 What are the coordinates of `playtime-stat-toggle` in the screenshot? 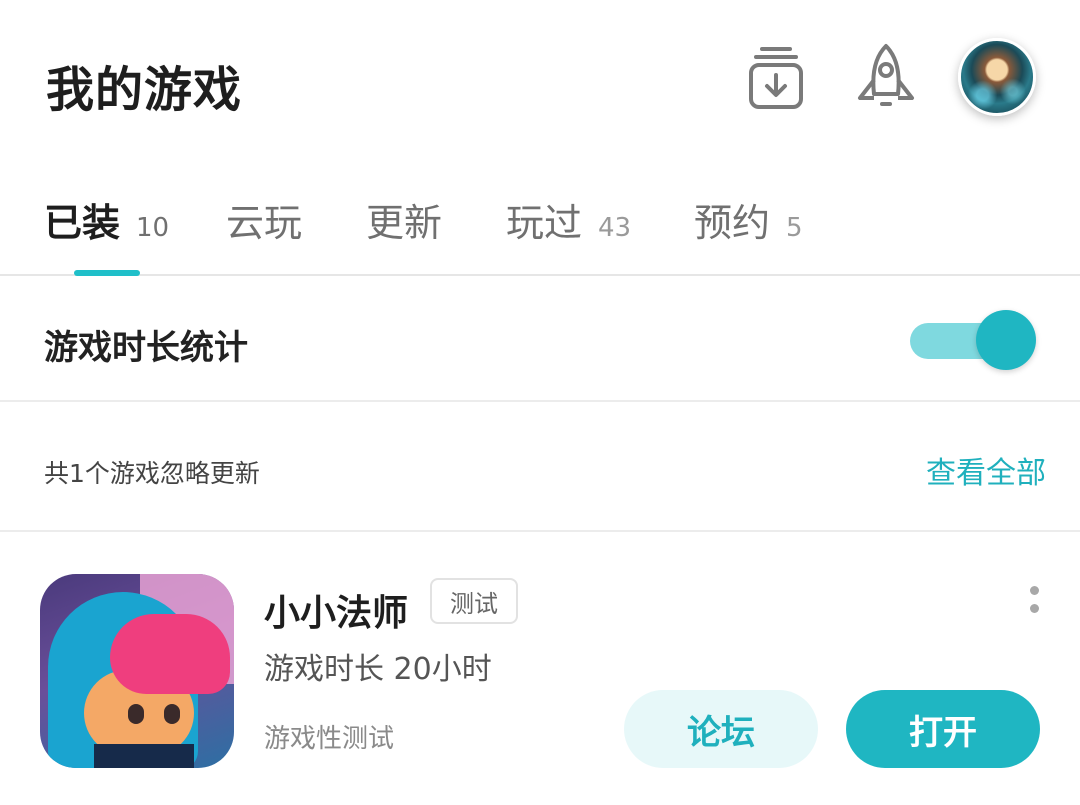 It's located at (973, 340).